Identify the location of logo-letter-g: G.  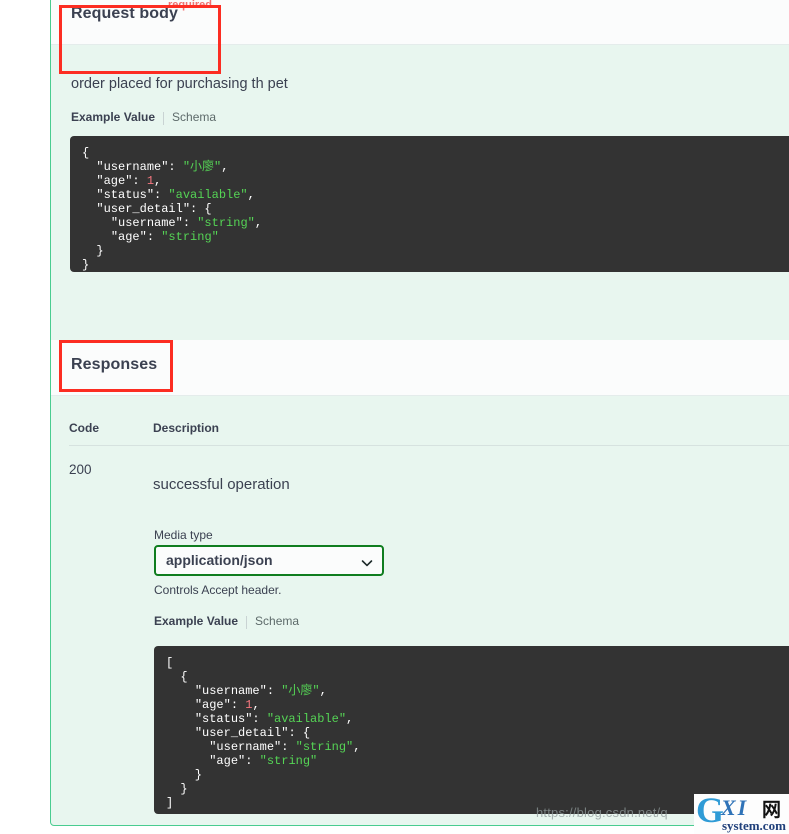
(710, 812).